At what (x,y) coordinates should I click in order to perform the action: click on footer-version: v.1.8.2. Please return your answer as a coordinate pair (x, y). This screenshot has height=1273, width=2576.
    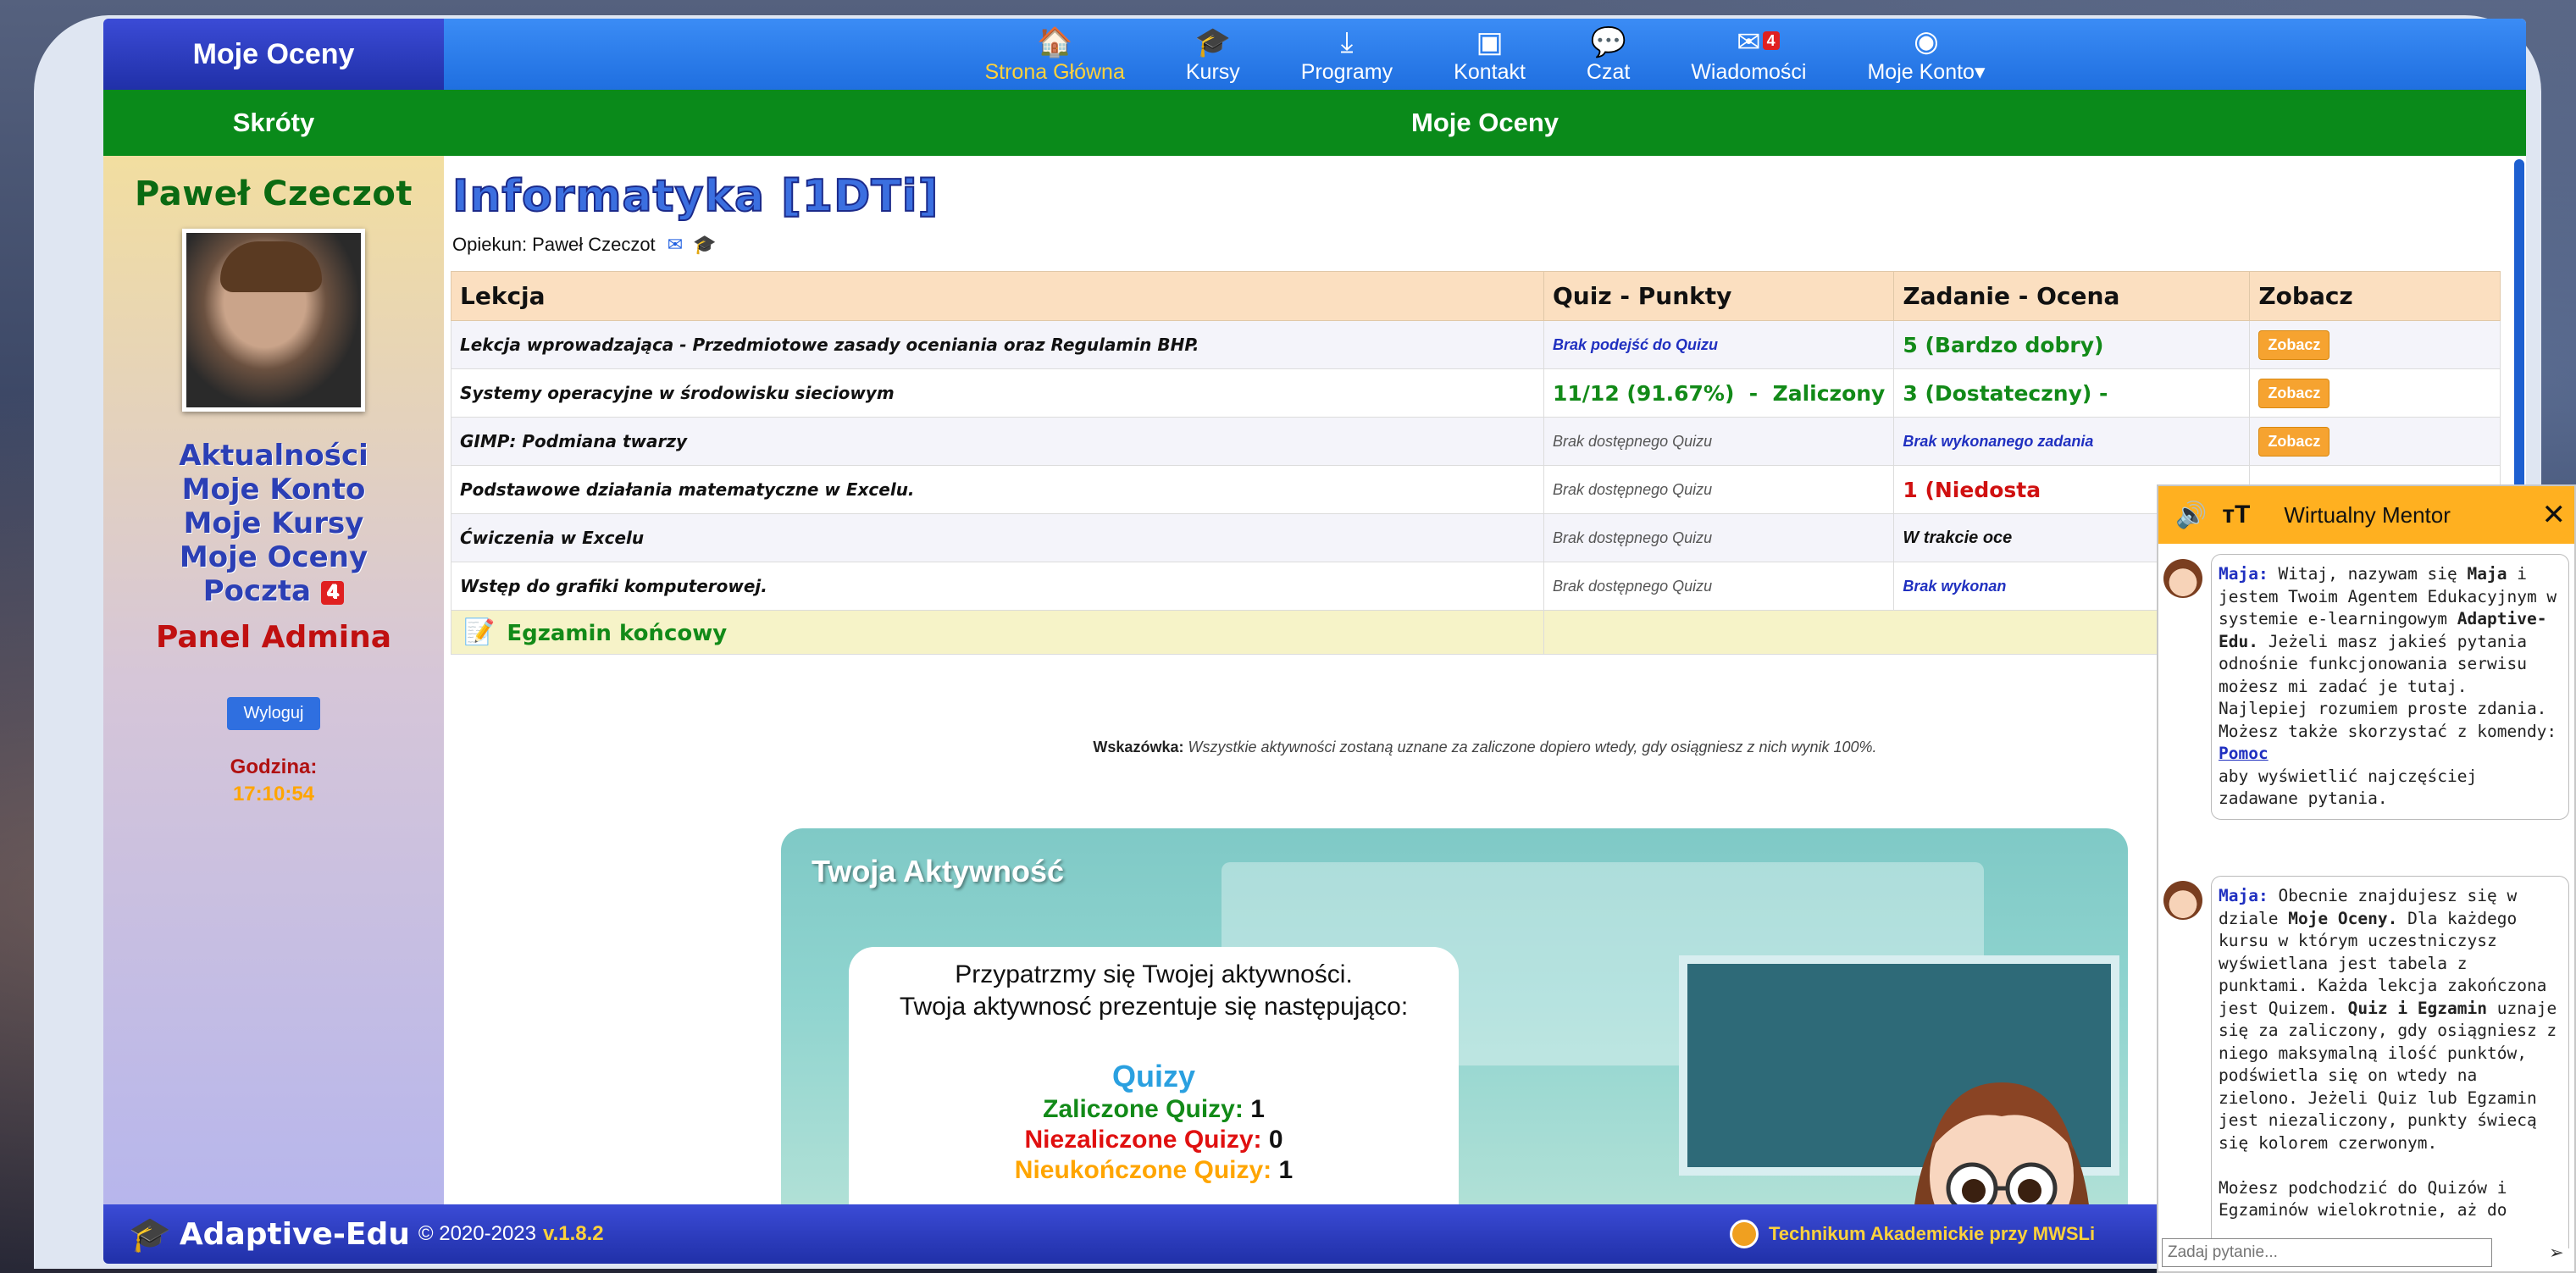
    Looking at the image, I should click on (573, 1233).